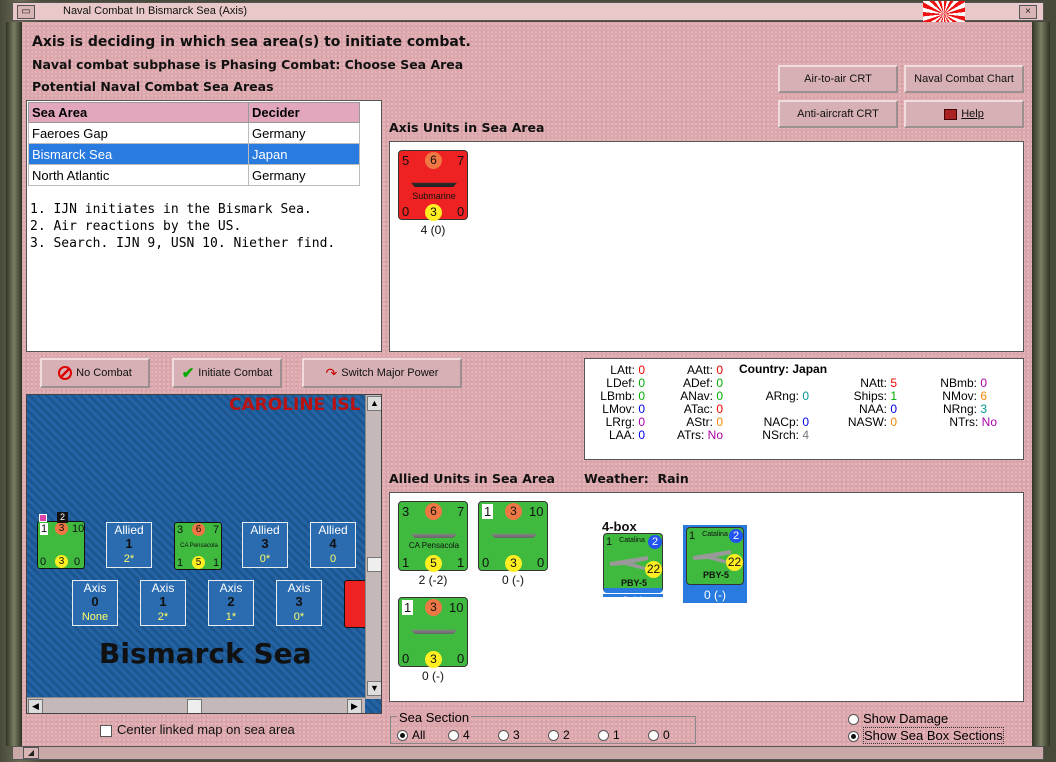 The image size is (1056, 762). What do you see at coordinates (559, 735) in the screenshot?
I see `section-radio-2: 2` at bounding box center [559, 735].